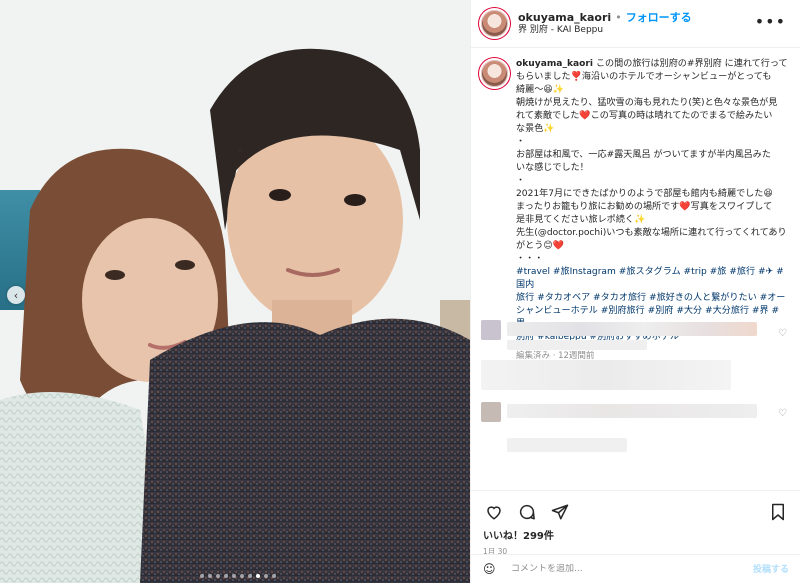 This screenshot has width=800, height=583. Describe the element at coordinates (527, 512) in the screenshot. I see `comment-icon` at that location.